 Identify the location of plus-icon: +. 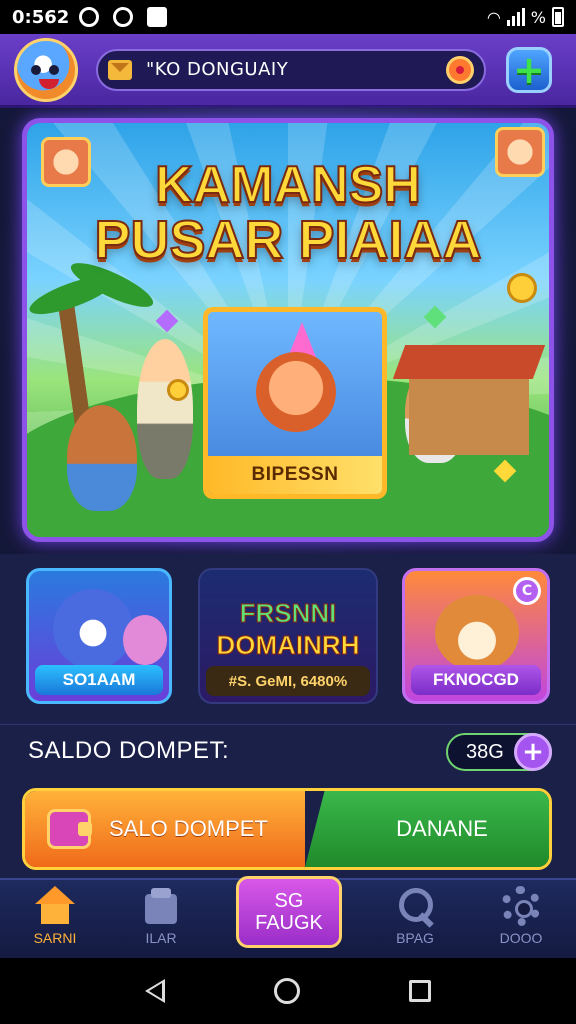
(529, 69).